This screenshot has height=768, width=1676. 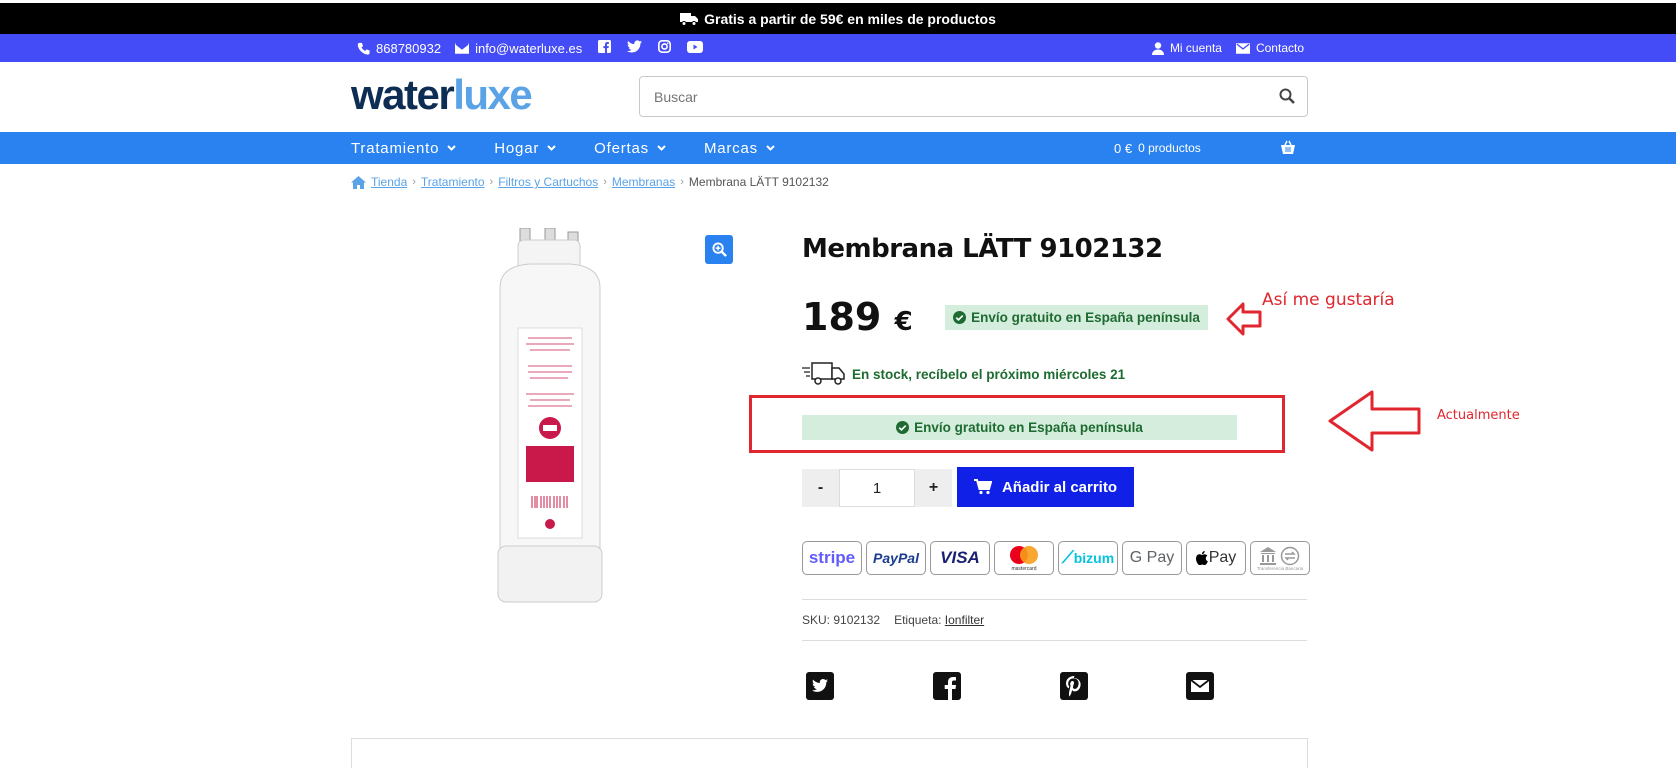 I want to click on product-meta: SKU: 9102132 Etiqueta: Ionfilter, so click(x=893, y=620).